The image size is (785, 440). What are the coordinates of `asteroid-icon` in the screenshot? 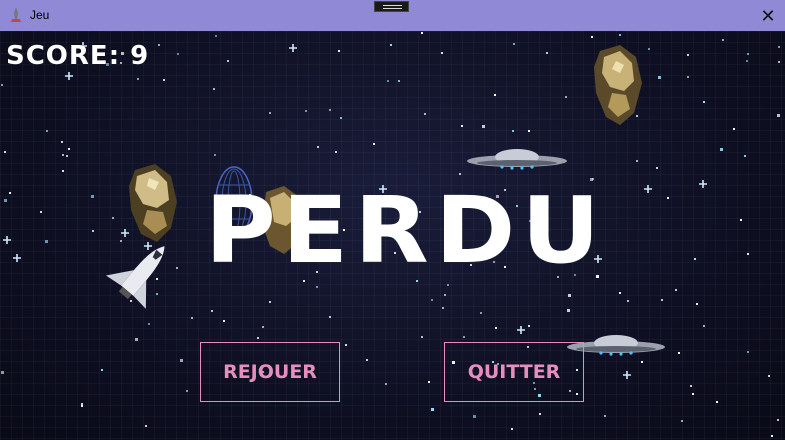 It's located at (153, 203).